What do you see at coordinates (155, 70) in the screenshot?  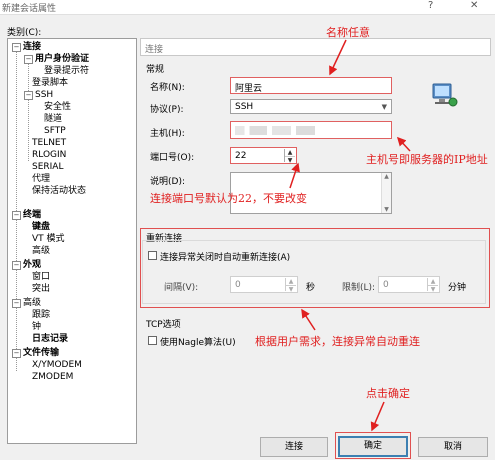 I see `general-group-label: 常规` at bounding box center [155, 70].